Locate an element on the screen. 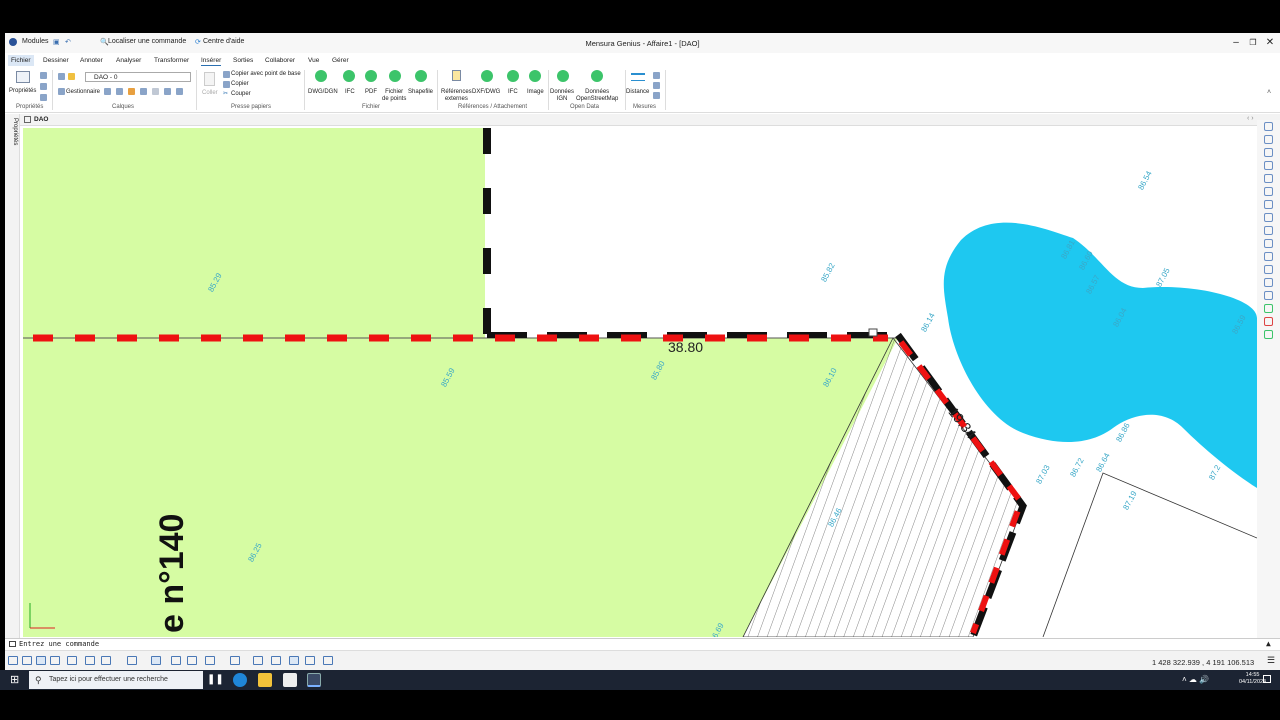  layer-manager-button: Gestionnaire is located at coordinates (83, 92).